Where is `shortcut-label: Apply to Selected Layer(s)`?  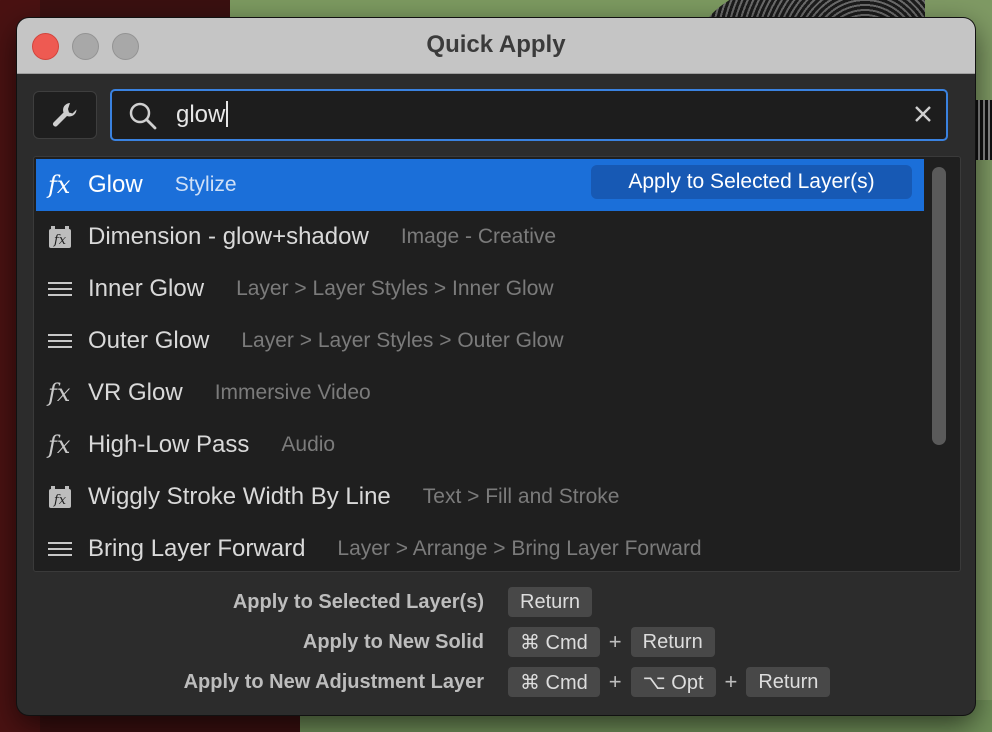
shortcut-label: Apply to Selected Layer(s) is located at coordinates (358, 601).